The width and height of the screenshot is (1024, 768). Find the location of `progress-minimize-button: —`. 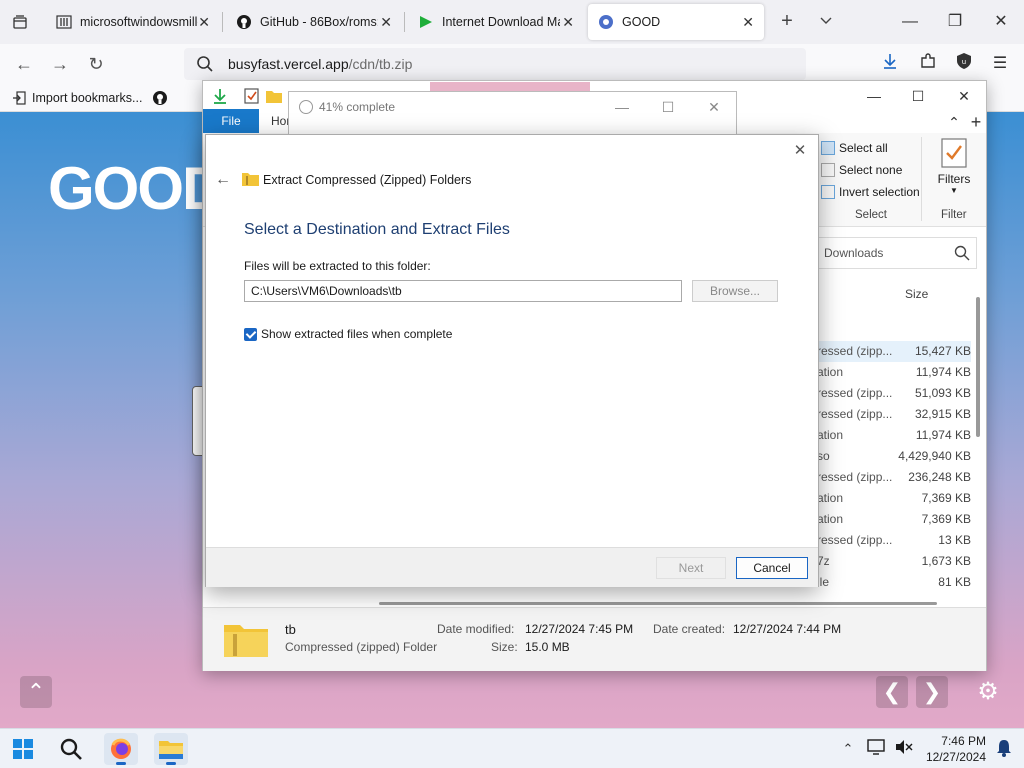

progress-minimize-button: — is located at coordinates (622, 107).